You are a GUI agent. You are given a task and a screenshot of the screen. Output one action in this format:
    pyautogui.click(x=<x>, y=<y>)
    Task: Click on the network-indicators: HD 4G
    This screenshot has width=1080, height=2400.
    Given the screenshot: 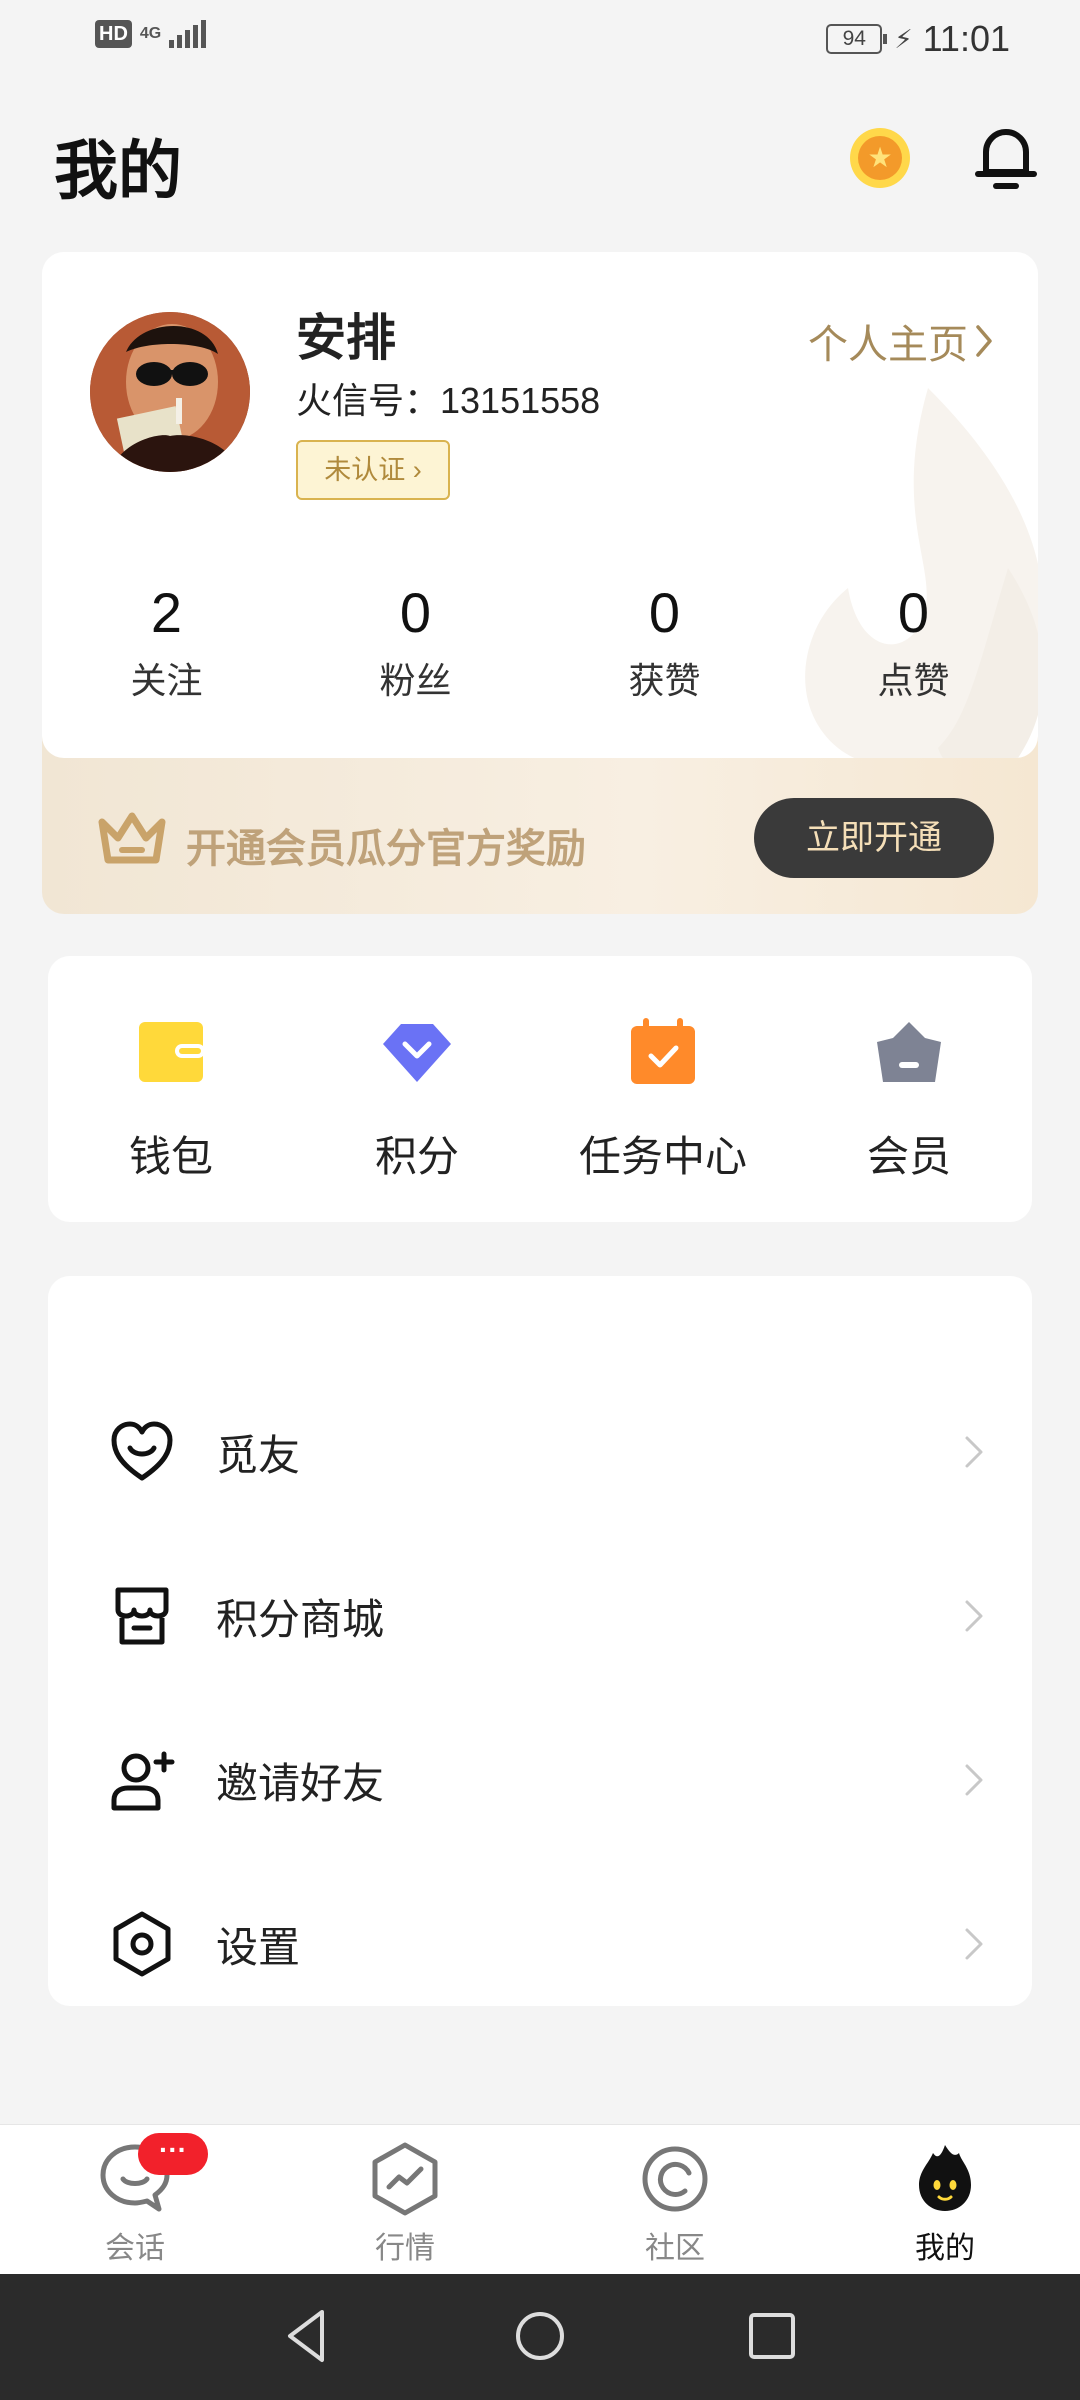 What is the action you would take?
    pyautogui.click(x=151, y=34)
    